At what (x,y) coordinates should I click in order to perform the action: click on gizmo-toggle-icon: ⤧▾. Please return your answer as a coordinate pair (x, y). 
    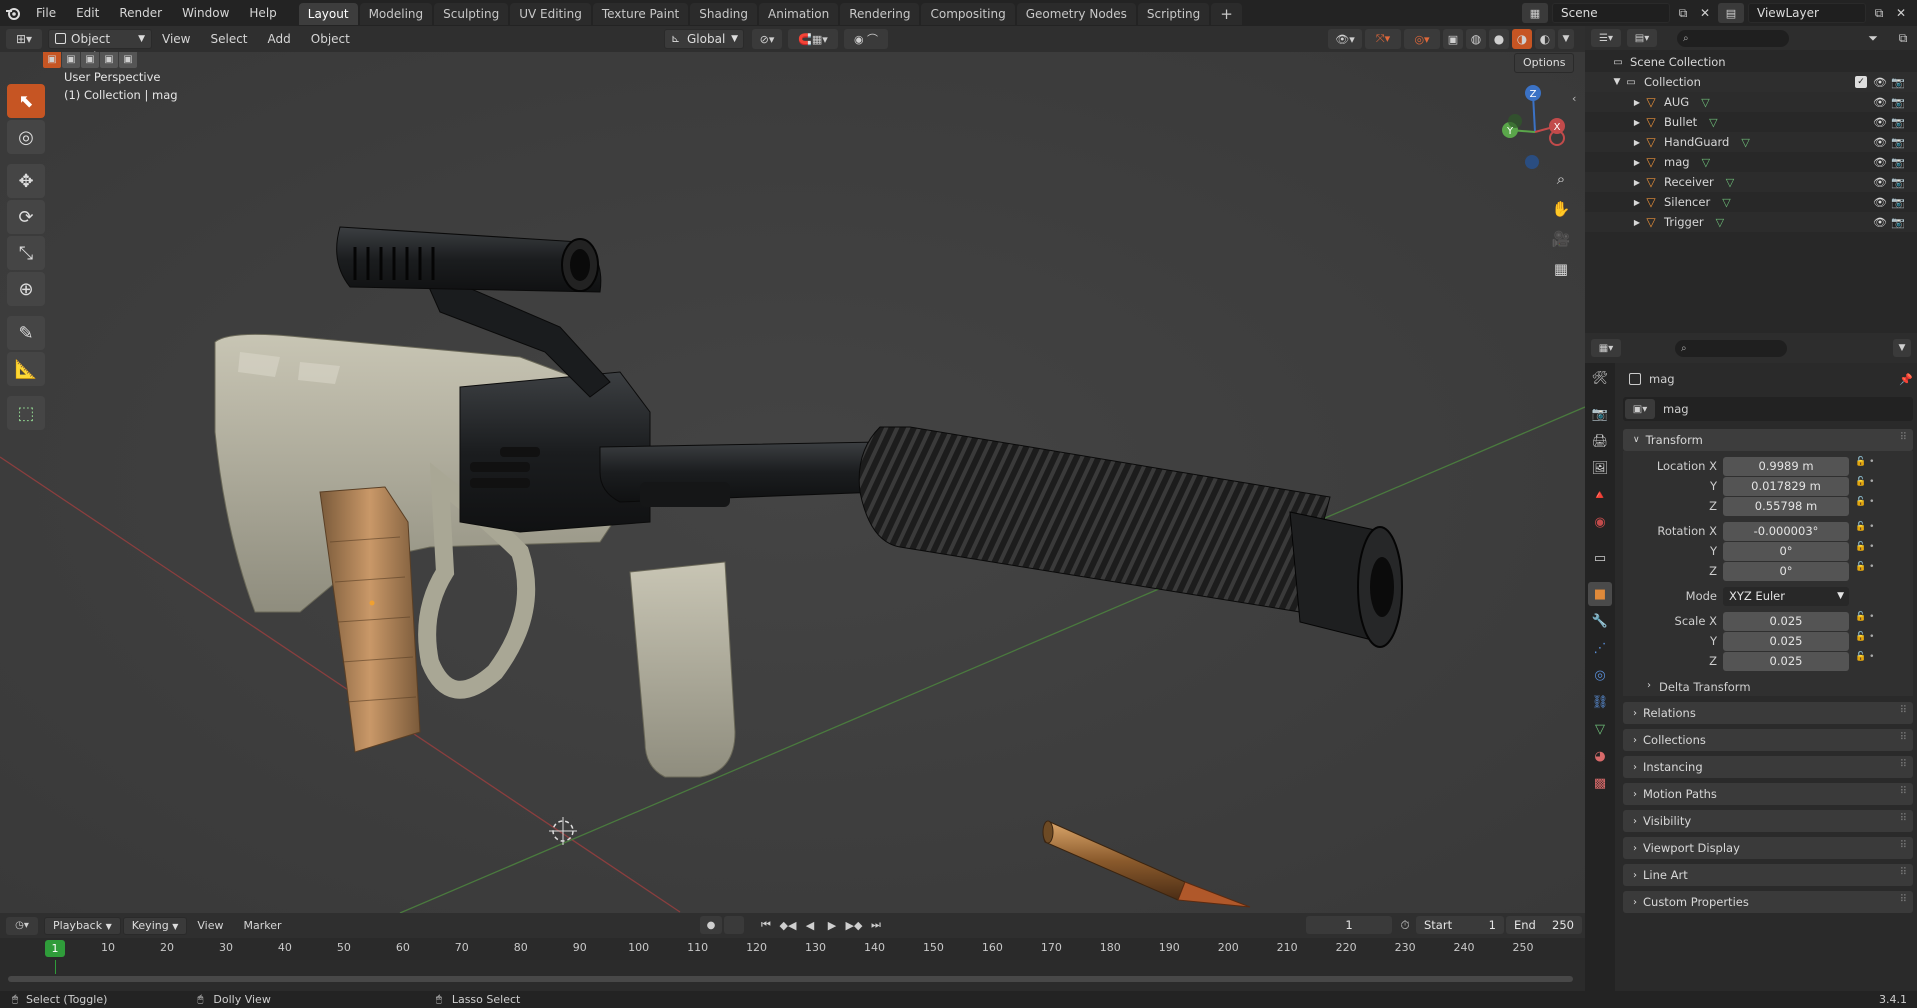
    Looking at the image, I should click on (1383, 39).